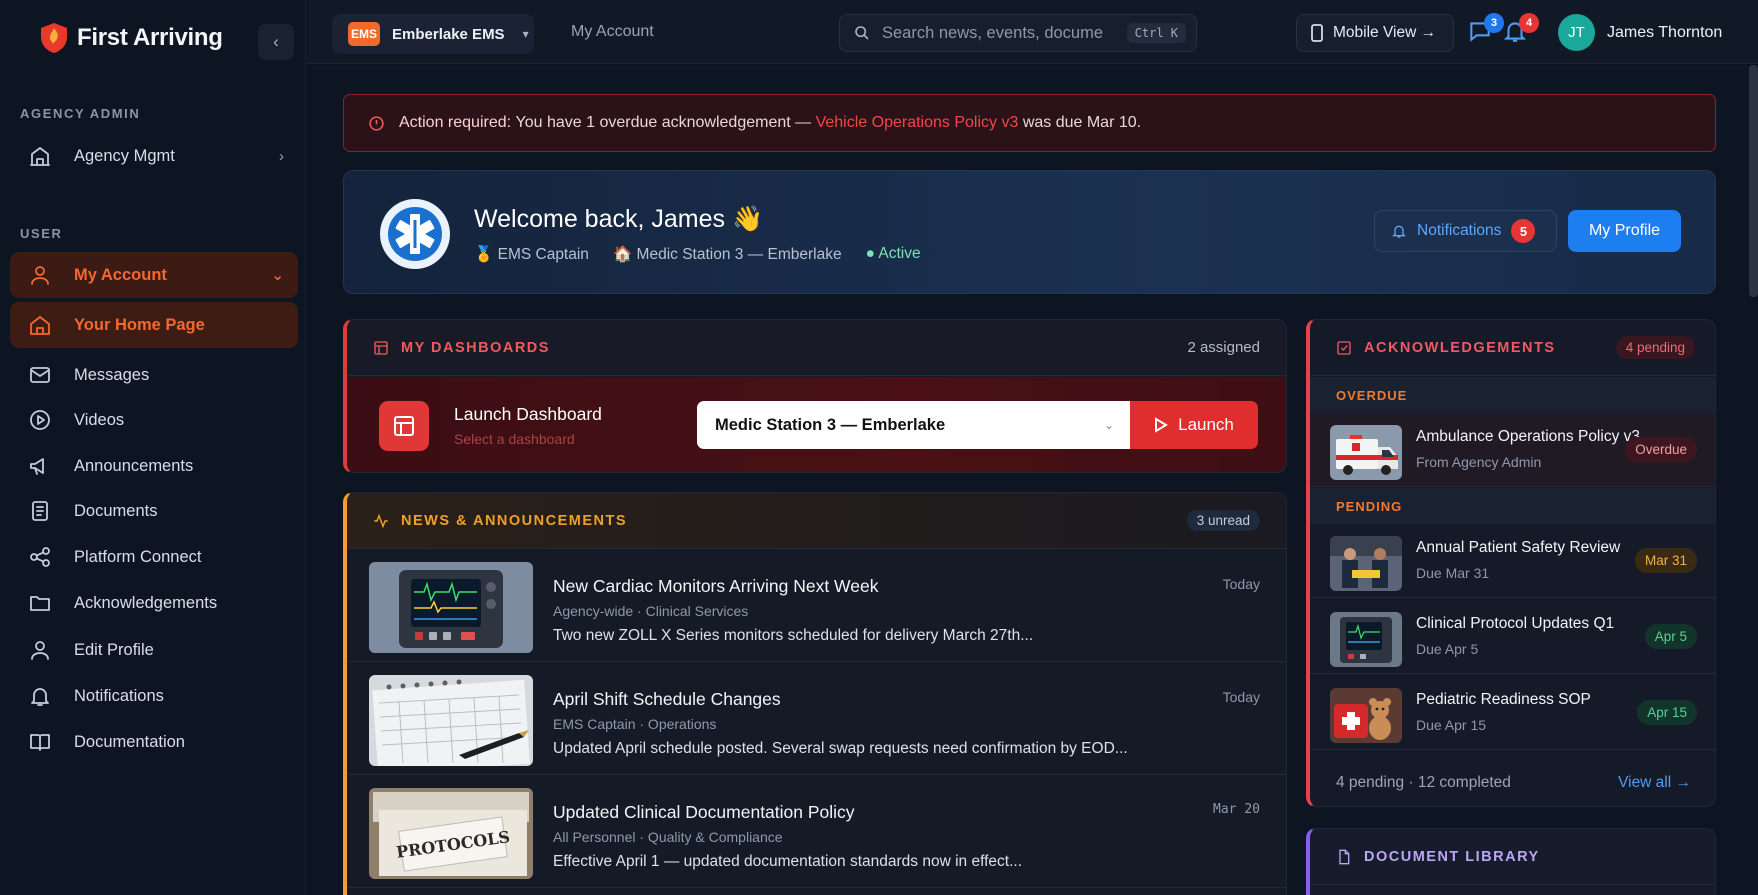  I want to click on share-icon, so click(40, 557).